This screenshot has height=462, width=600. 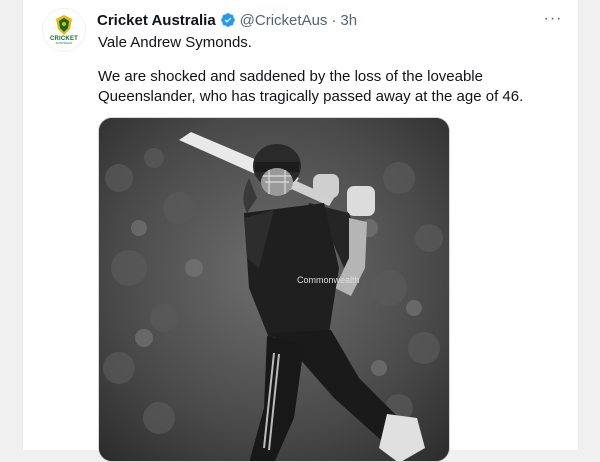 I want to click on tweet-header: Cricket Australia @CricketAus · 3h, so click(x=227, y=20).